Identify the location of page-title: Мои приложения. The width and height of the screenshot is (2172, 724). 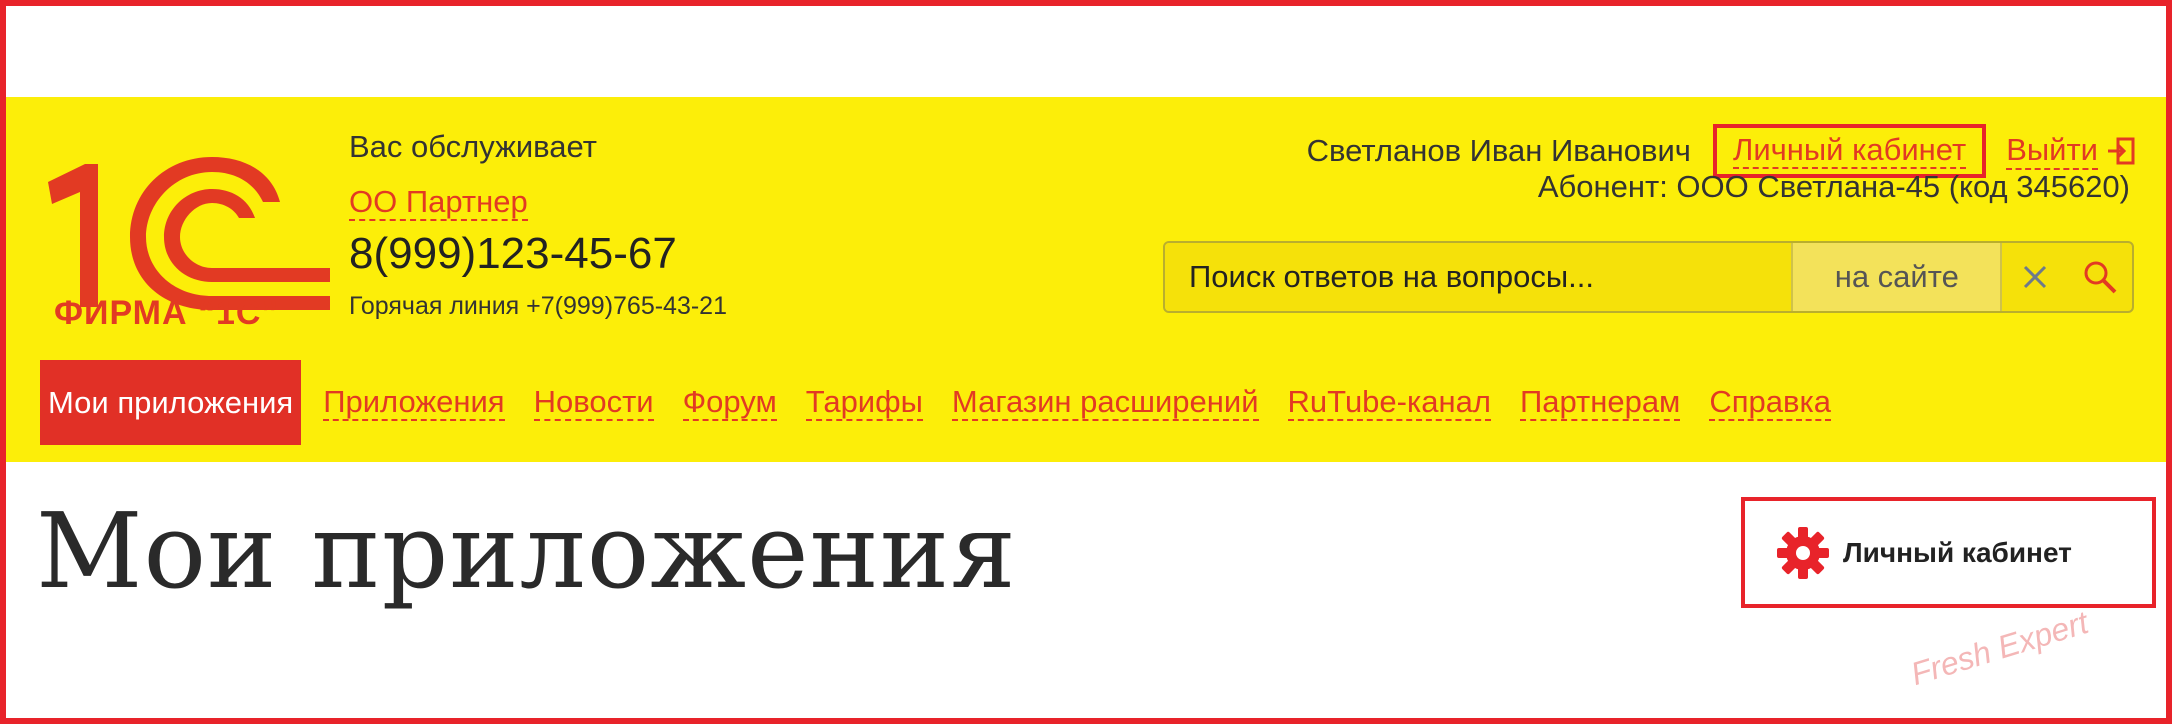
(526, 551).